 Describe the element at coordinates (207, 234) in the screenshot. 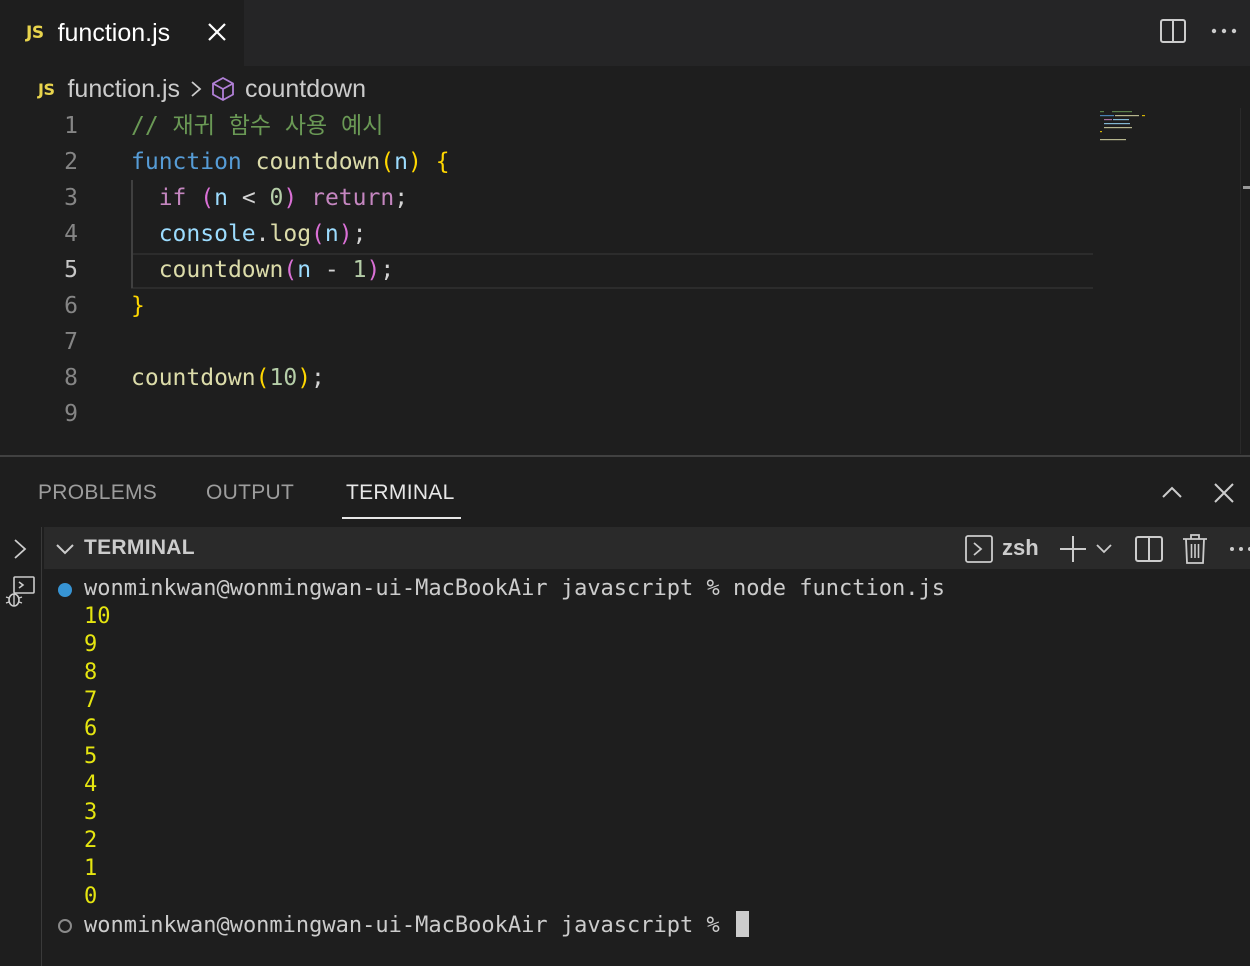

I see `code-token: console` at that location.